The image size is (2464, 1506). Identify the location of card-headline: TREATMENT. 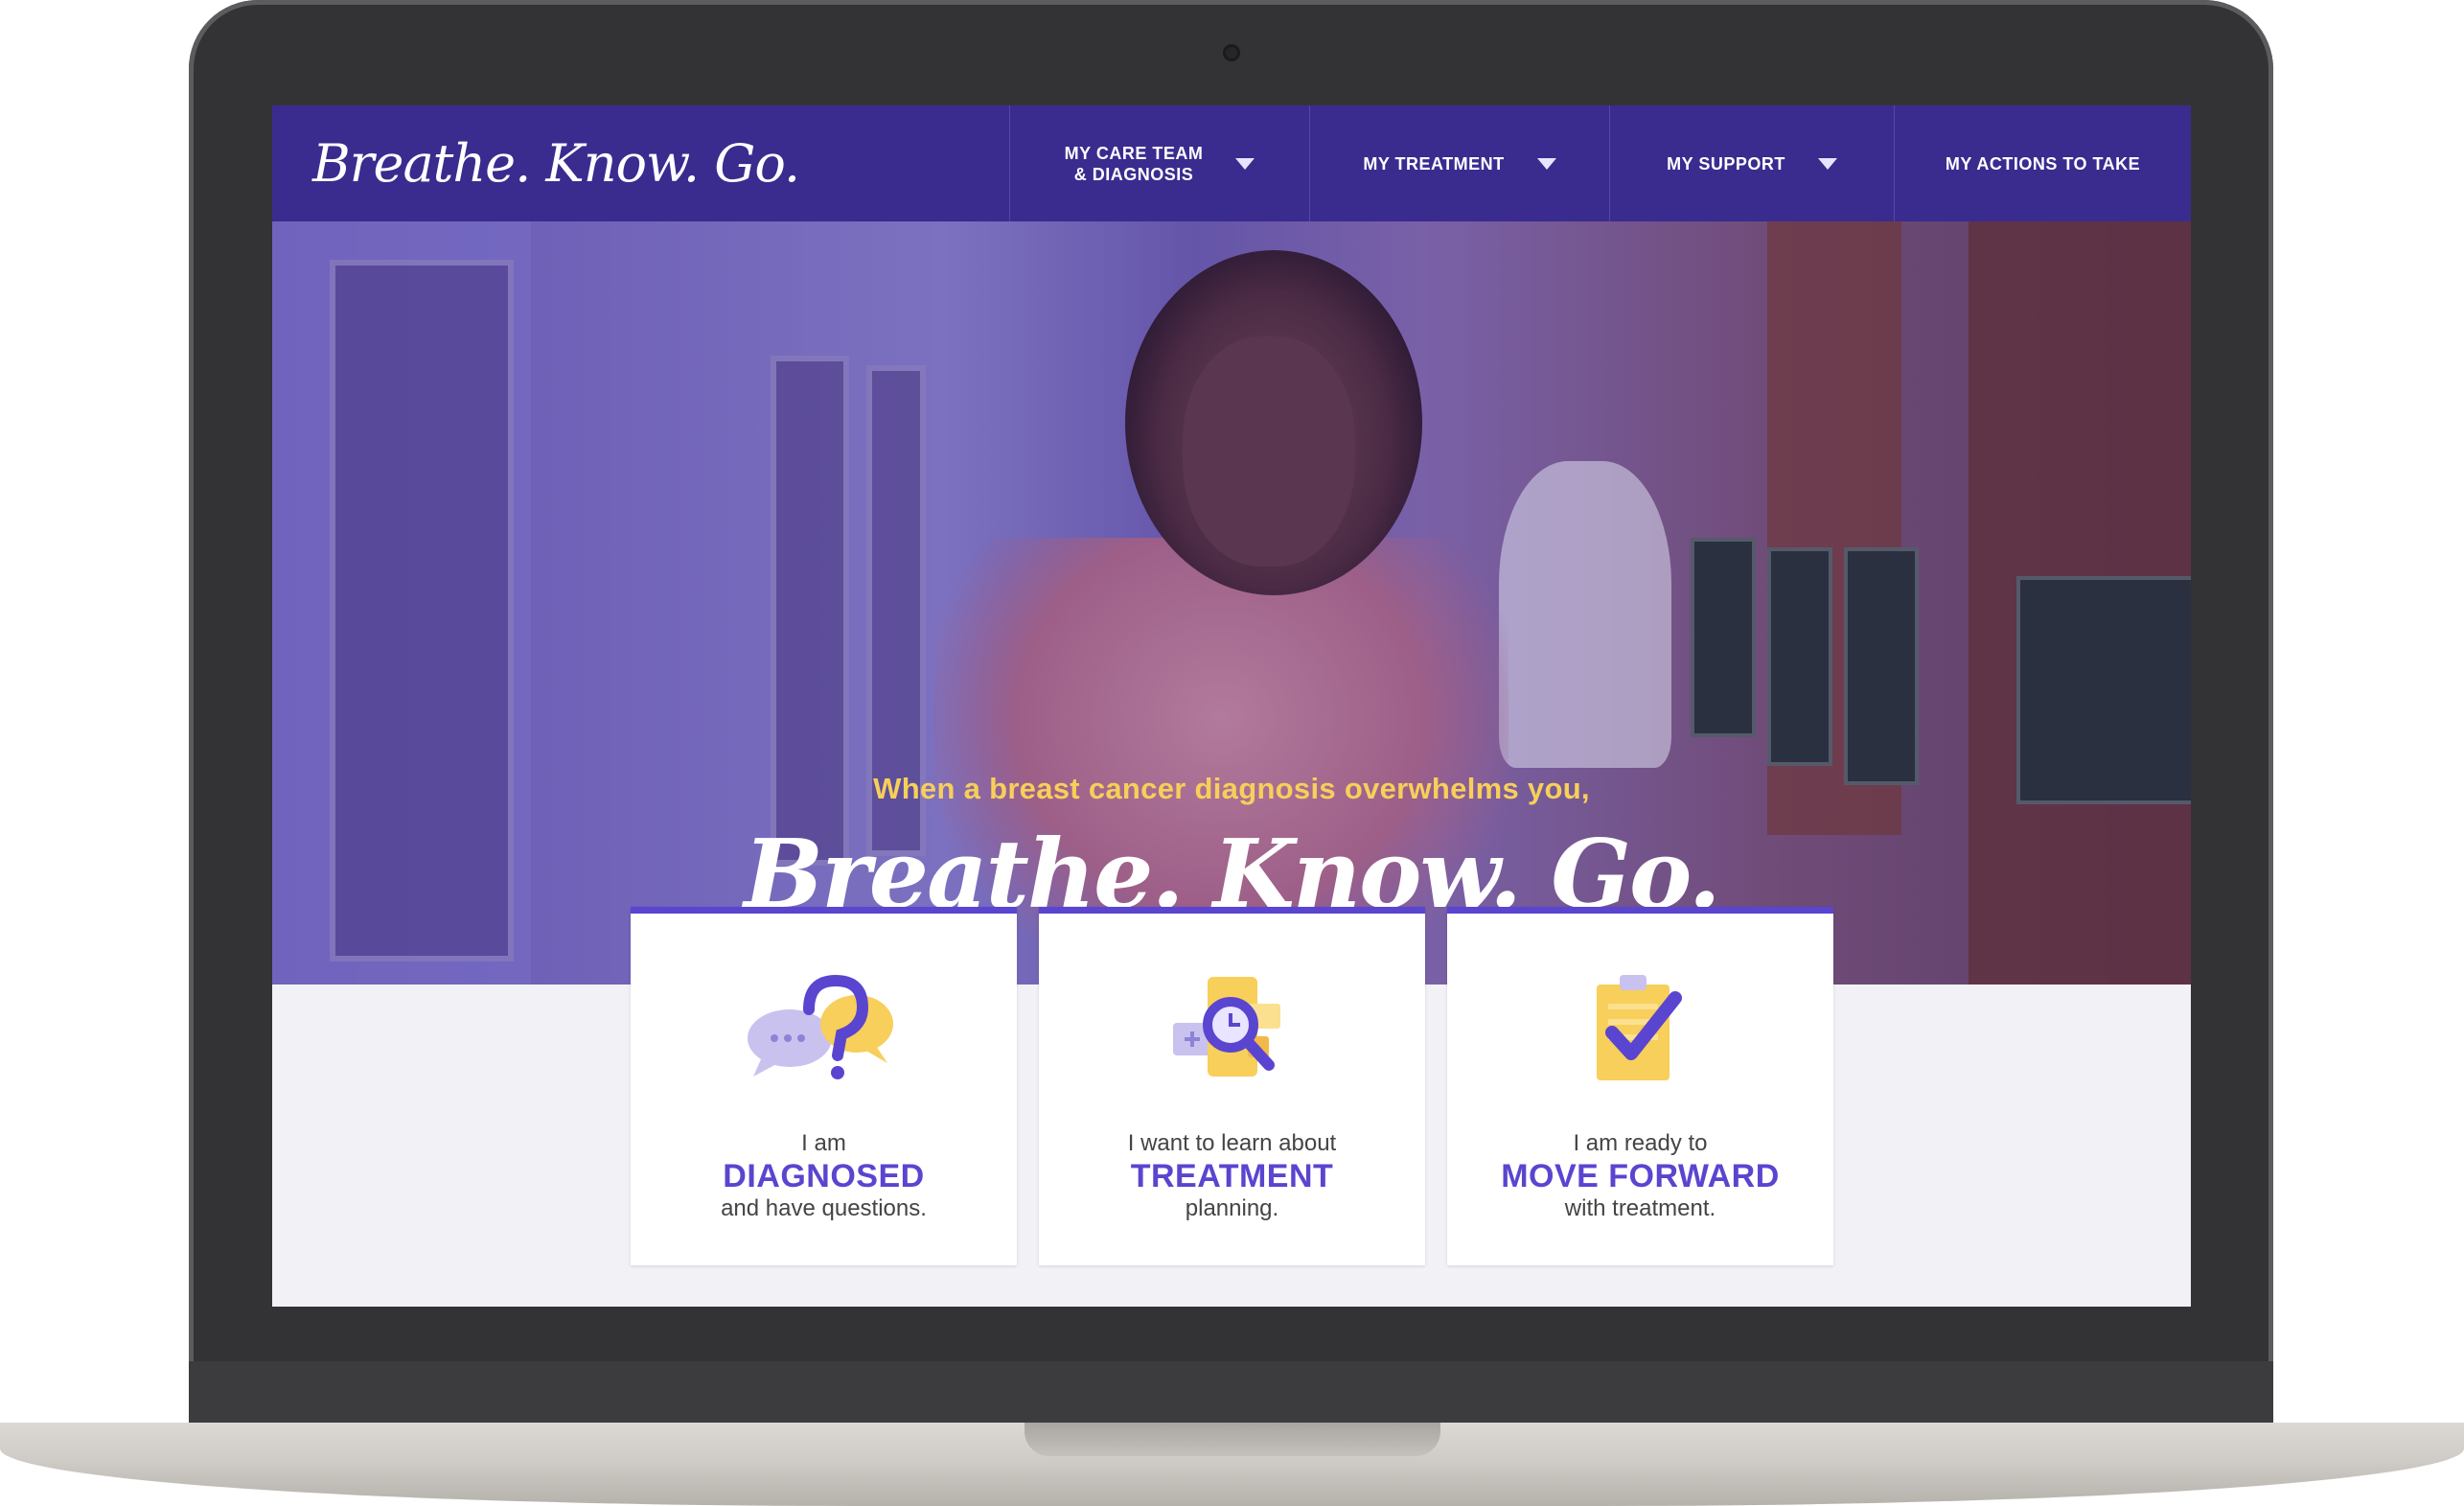
(1232, 1176).